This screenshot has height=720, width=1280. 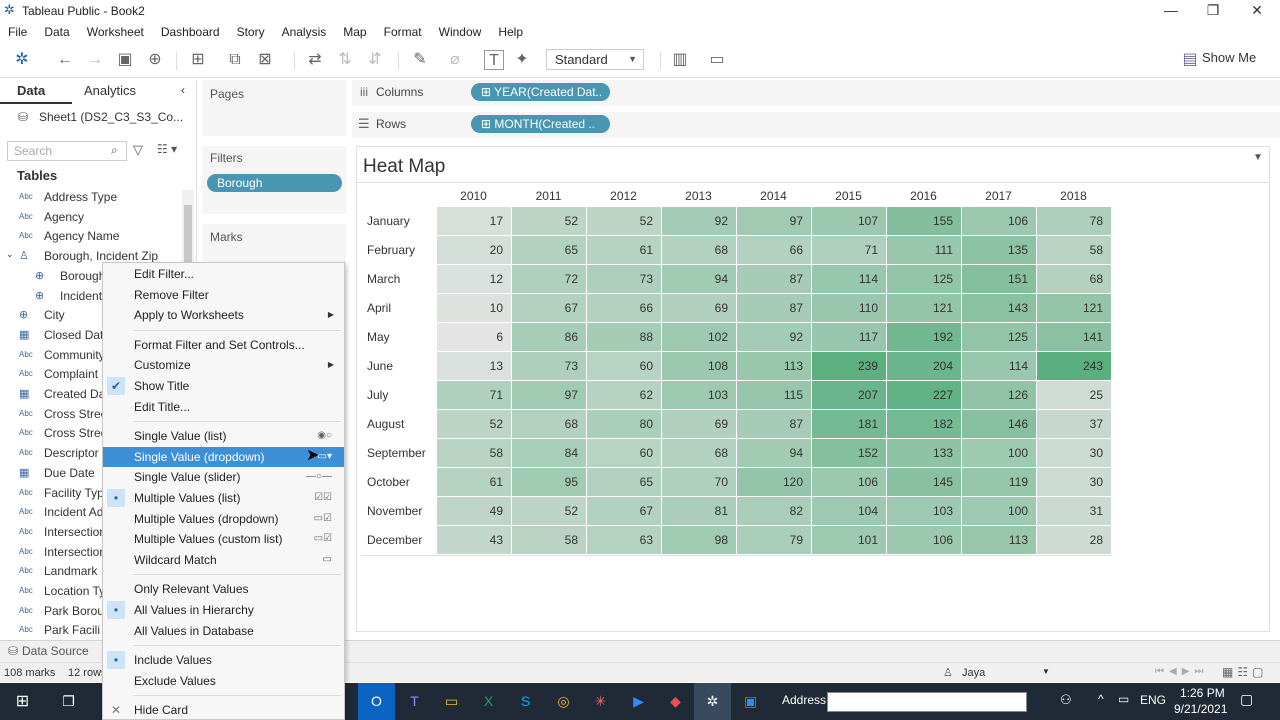 What do you see at coordinates (68, 701) in the screenshot?
I see `task-view-icon: ❐` at bounding box center [68, 701].